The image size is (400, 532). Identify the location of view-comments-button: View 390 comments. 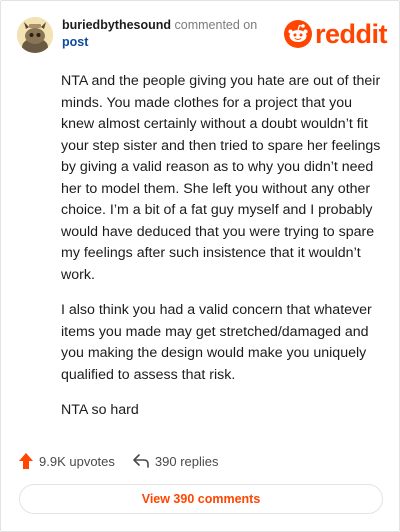
(201, 499).